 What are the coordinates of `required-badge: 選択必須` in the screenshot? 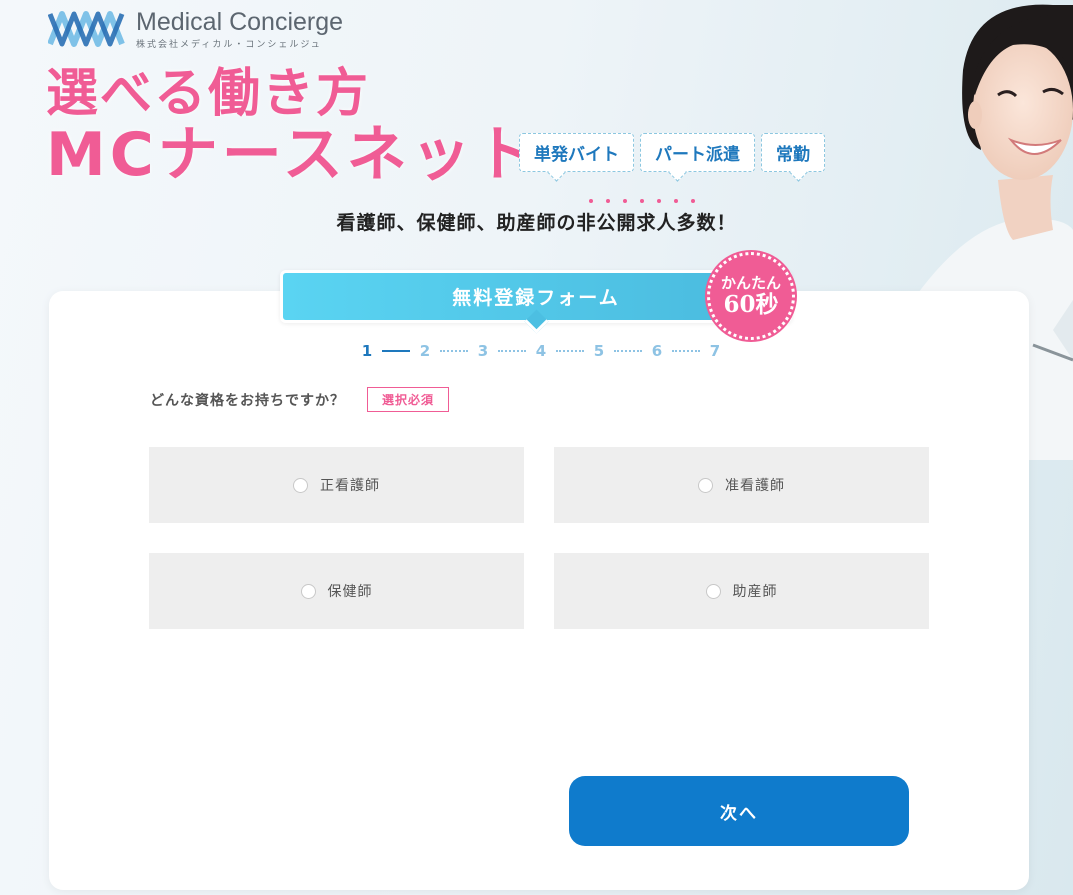 It's located at (408, 399).